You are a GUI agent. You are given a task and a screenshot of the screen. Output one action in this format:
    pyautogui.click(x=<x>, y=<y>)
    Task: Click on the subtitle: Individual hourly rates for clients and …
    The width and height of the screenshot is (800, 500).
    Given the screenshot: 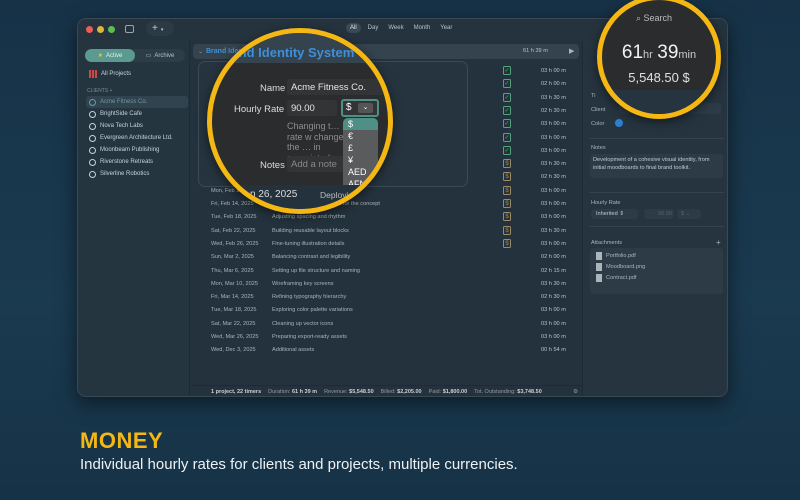 What is the action you would take?
    pyautogui.click(x=299, y=464)
    